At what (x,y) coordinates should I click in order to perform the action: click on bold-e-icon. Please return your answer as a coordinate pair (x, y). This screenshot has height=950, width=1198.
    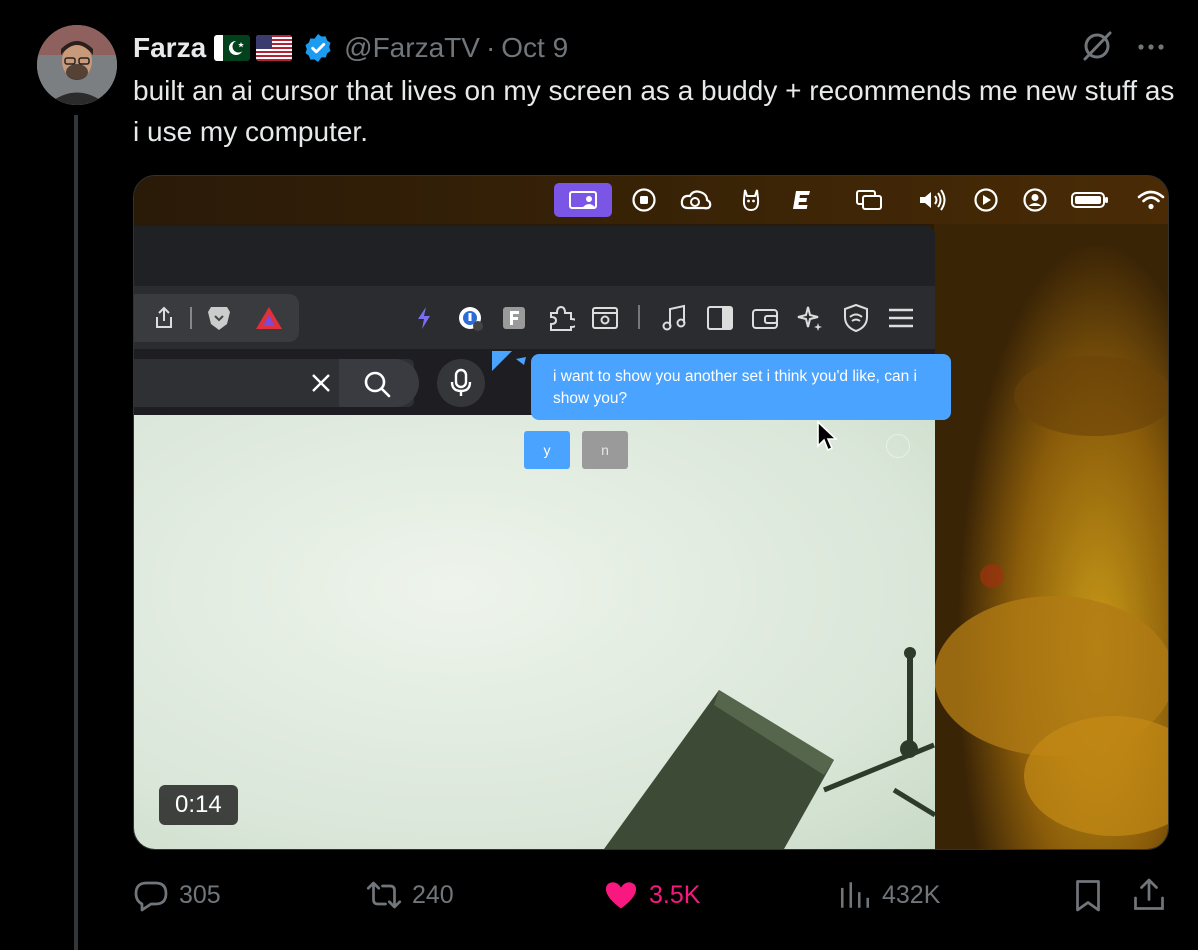
    Looking at the image, I should click on (802, 200).